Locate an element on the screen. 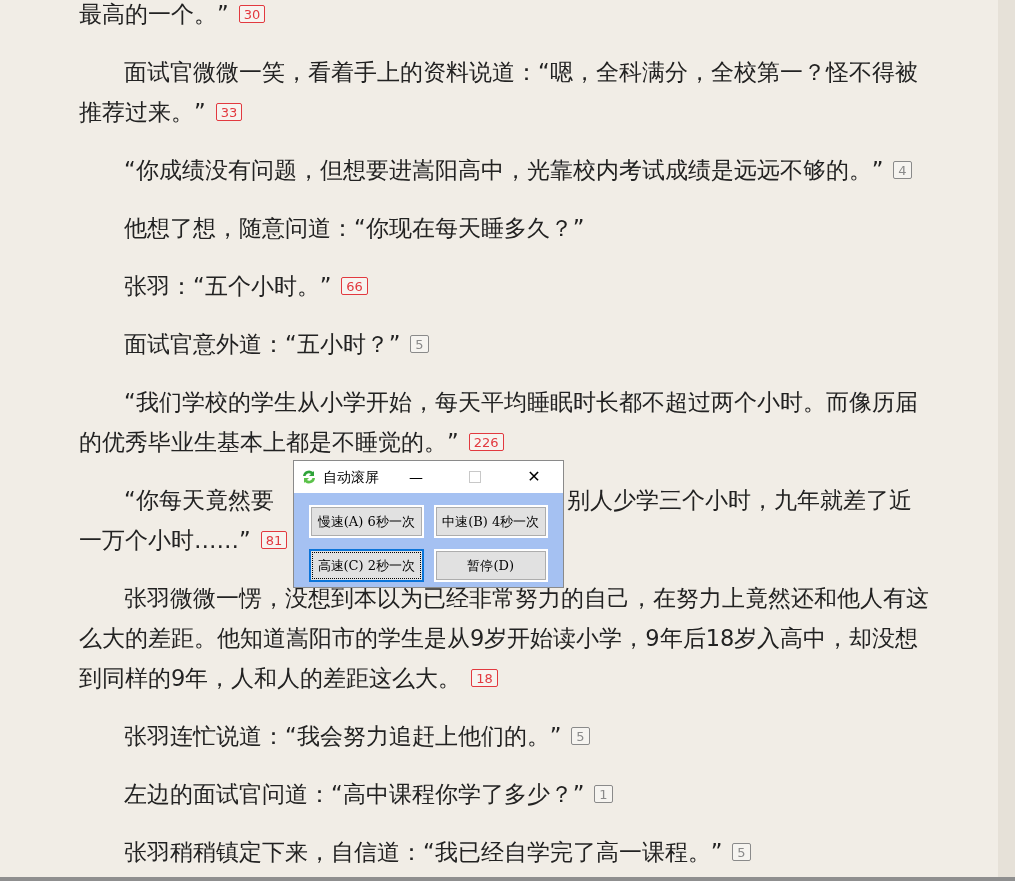  paragraph-text: 到同样的9年，人和人的差距这么大。 is located at coordinates (270, 678).